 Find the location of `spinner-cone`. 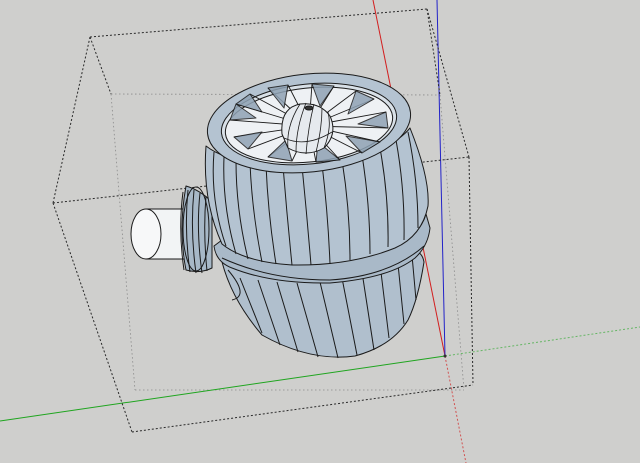

spinner-cone is located at coordinates (307, 128).